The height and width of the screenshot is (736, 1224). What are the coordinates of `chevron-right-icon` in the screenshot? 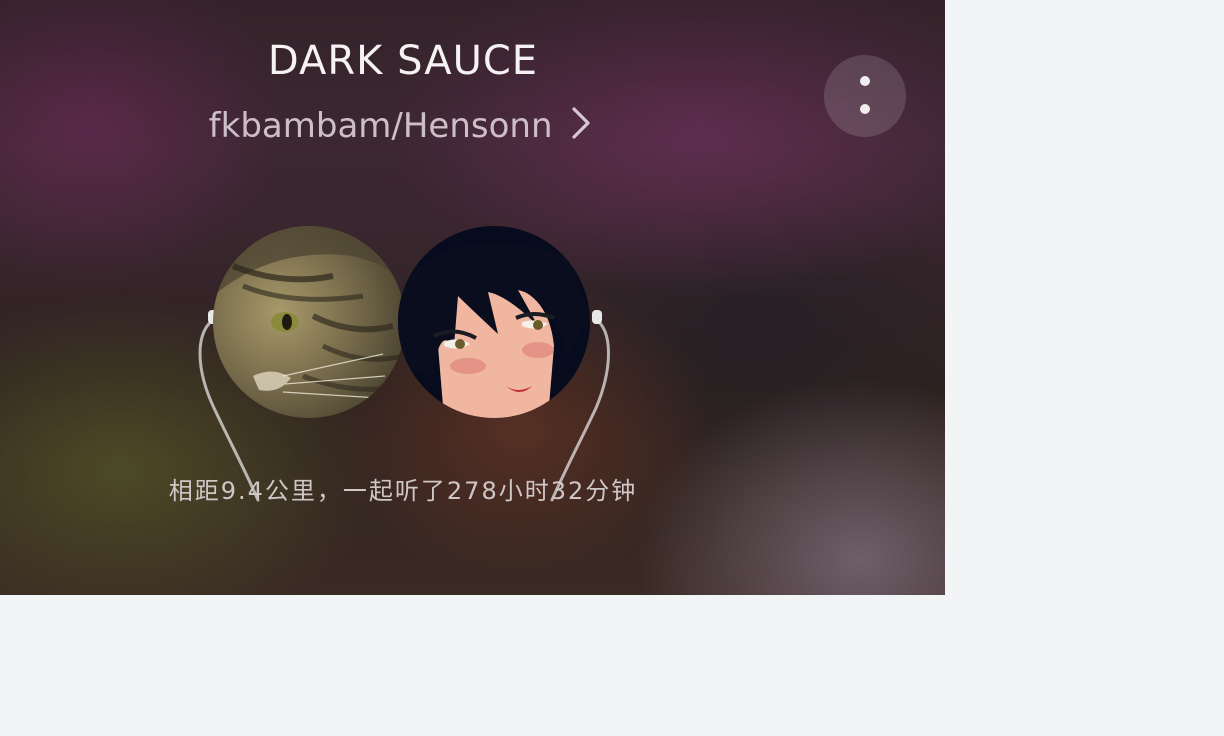 It's located at (581, 127).